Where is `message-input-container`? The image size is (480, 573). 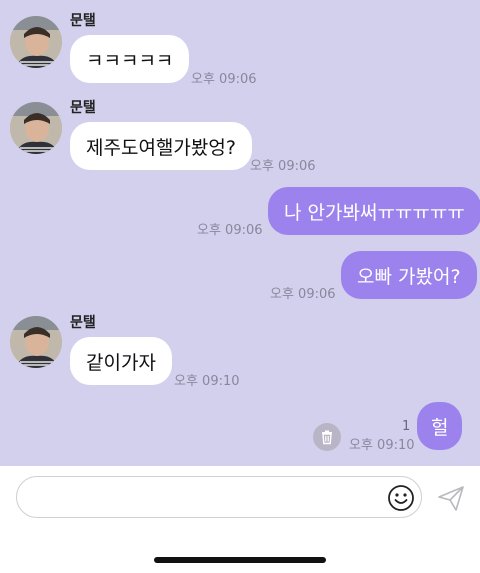
message-input-container is located at coordinates (219, 497).